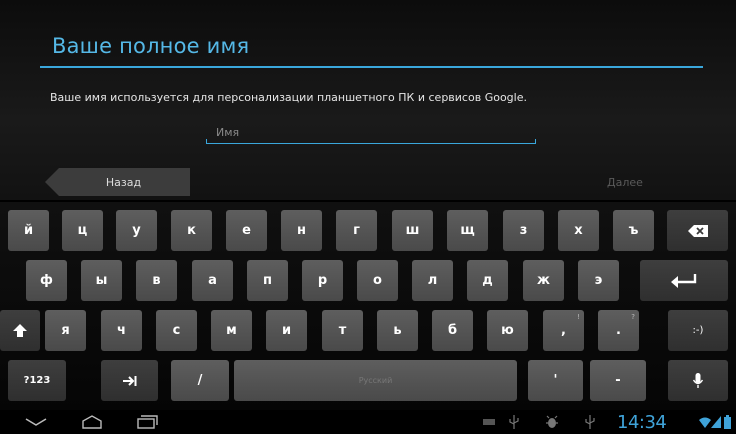  What do you see at coordinates (301, 230) in the screenshot?
I see `key-letter: н` at bounding box center [301, 230].